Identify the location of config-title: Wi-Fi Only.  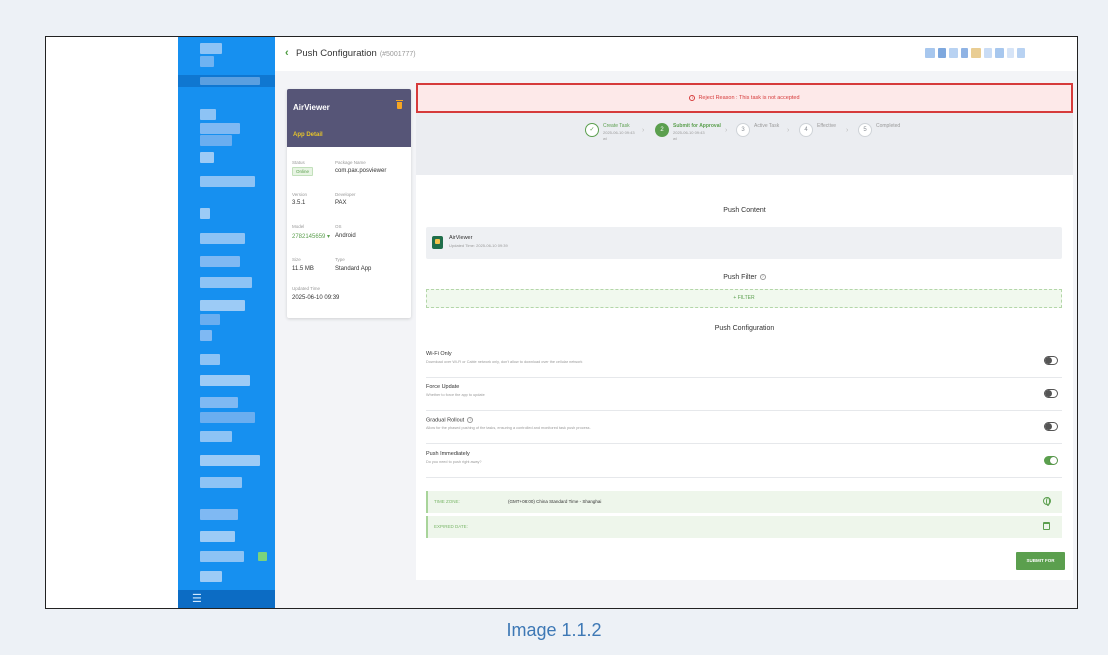
(439, 354).